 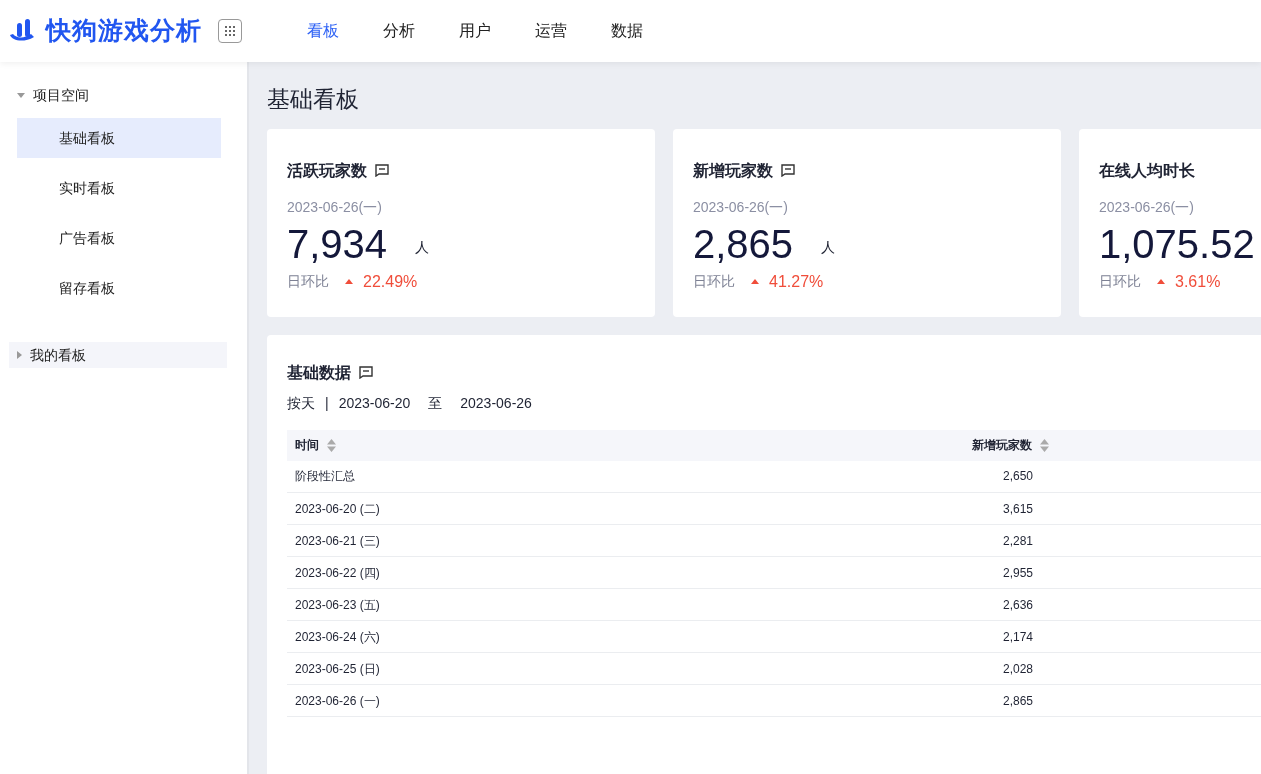 What do you see at coordinates (307, 445) in the screenshot?
I see `column-header: 时间` at bounding box center [307, 445].